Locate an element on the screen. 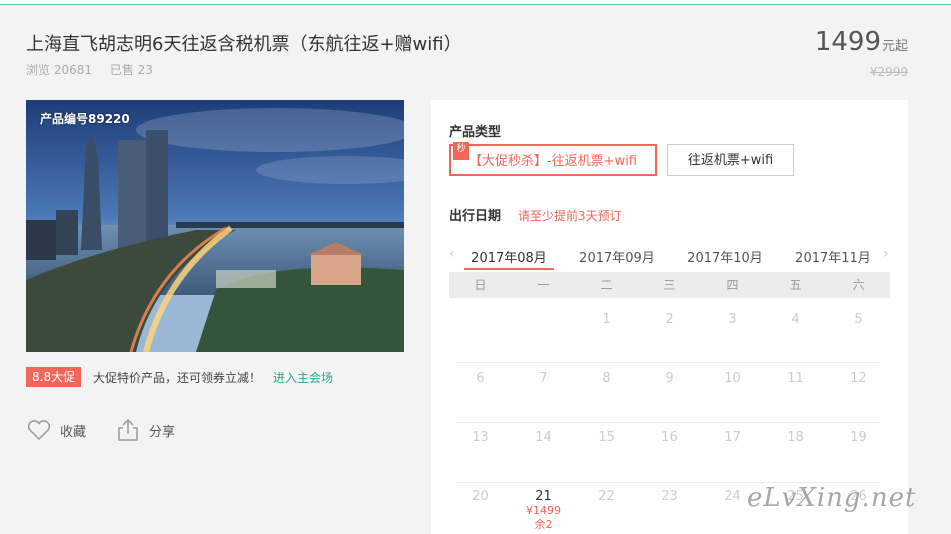 The width and height of the screenshot is (951, 534). calendar-day-3: 3 is located at coordinates (733, 319).